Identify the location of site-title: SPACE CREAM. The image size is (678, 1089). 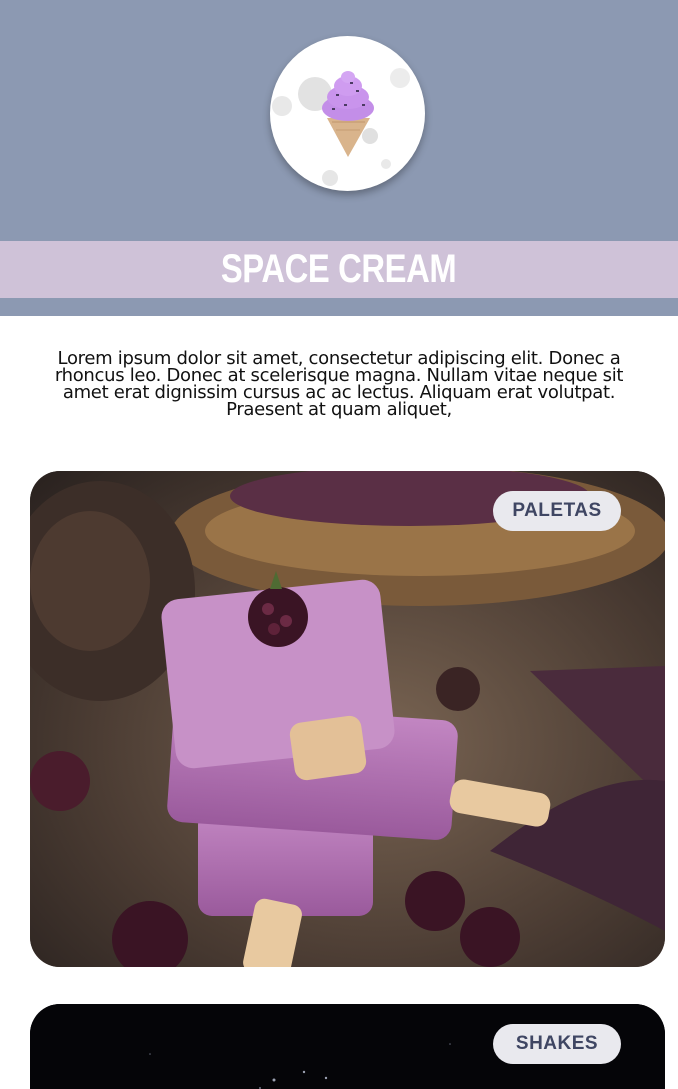
(339, 269).